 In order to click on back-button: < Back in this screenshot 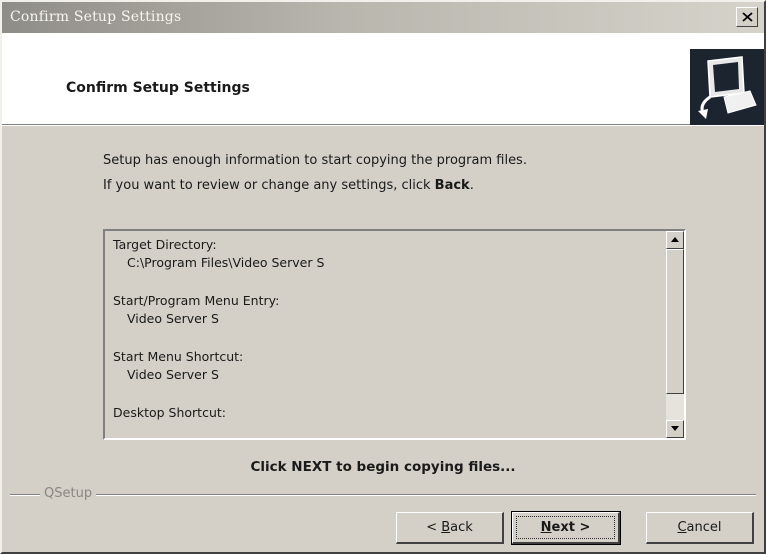, I will do `click(450, 528)`.